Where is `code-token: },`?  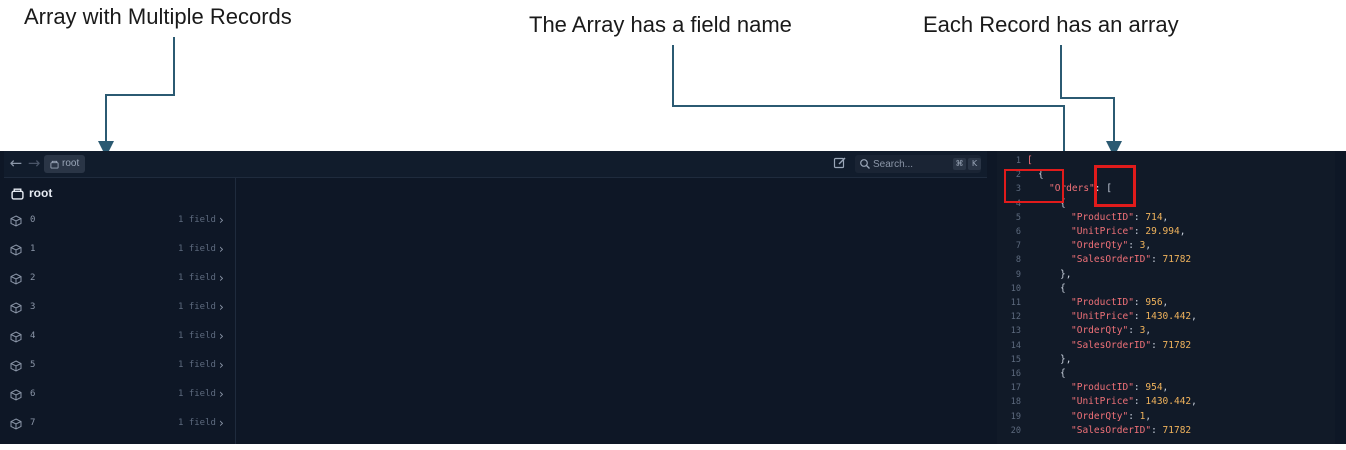
code-token: }, is located at coordinates (1066, 359).